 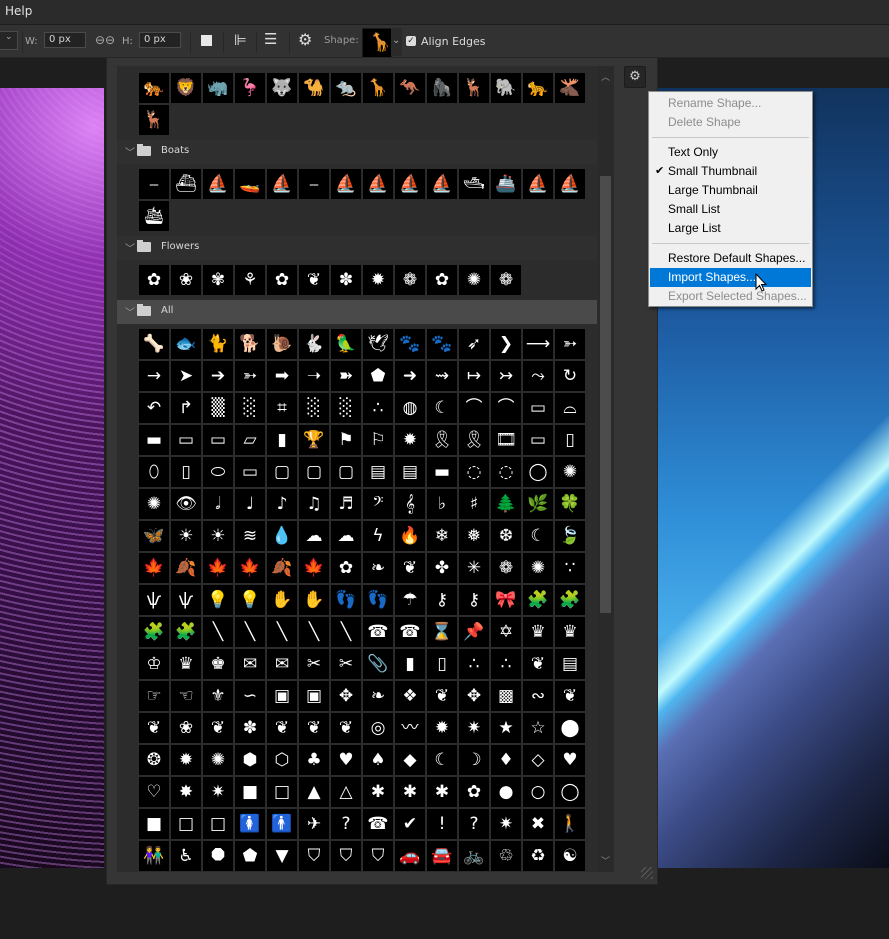 What do you see at coordinates (570, 88) in the screenshot?
I see `shape-thumbnail: 🫎` at bounding box center [570, 88].